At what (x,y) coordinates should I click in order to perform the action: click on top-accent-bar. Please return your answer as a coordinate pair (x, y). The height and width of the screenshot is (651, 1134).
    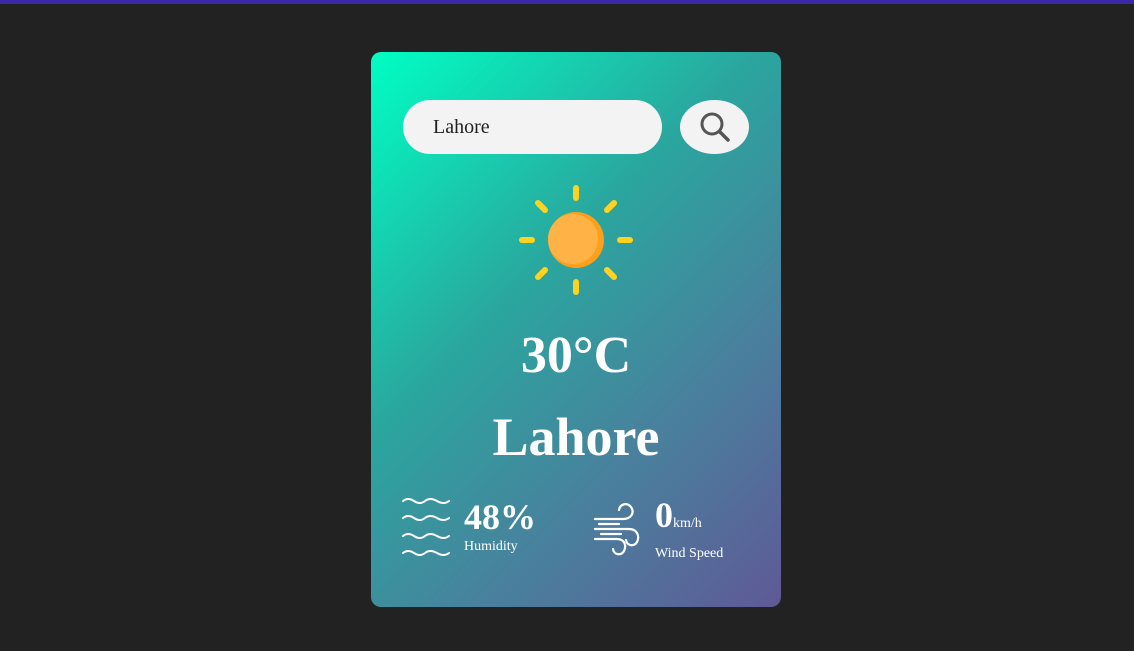
    Looking at the image, I should click on (567, 2).